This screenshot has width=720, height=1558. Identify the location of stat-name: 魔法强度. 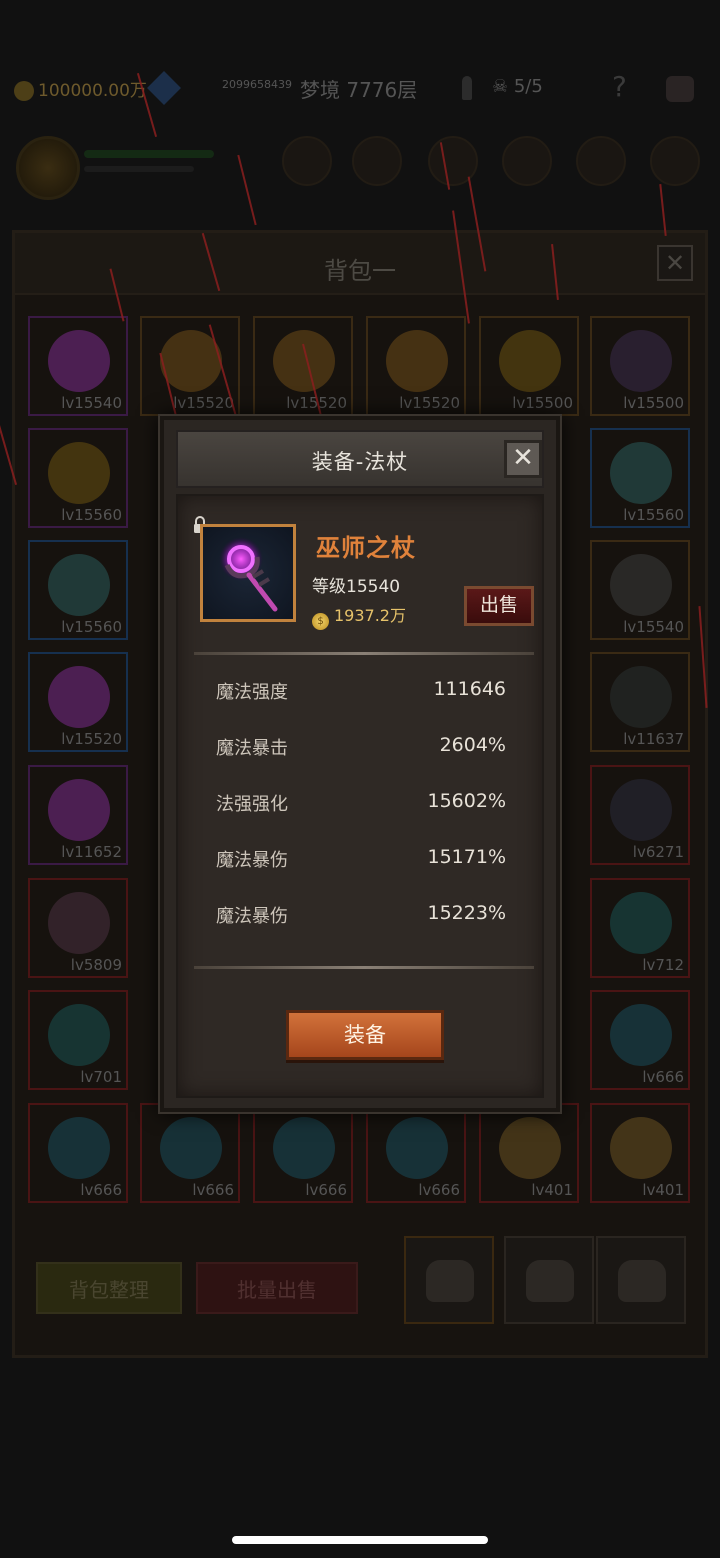
(252, 692).